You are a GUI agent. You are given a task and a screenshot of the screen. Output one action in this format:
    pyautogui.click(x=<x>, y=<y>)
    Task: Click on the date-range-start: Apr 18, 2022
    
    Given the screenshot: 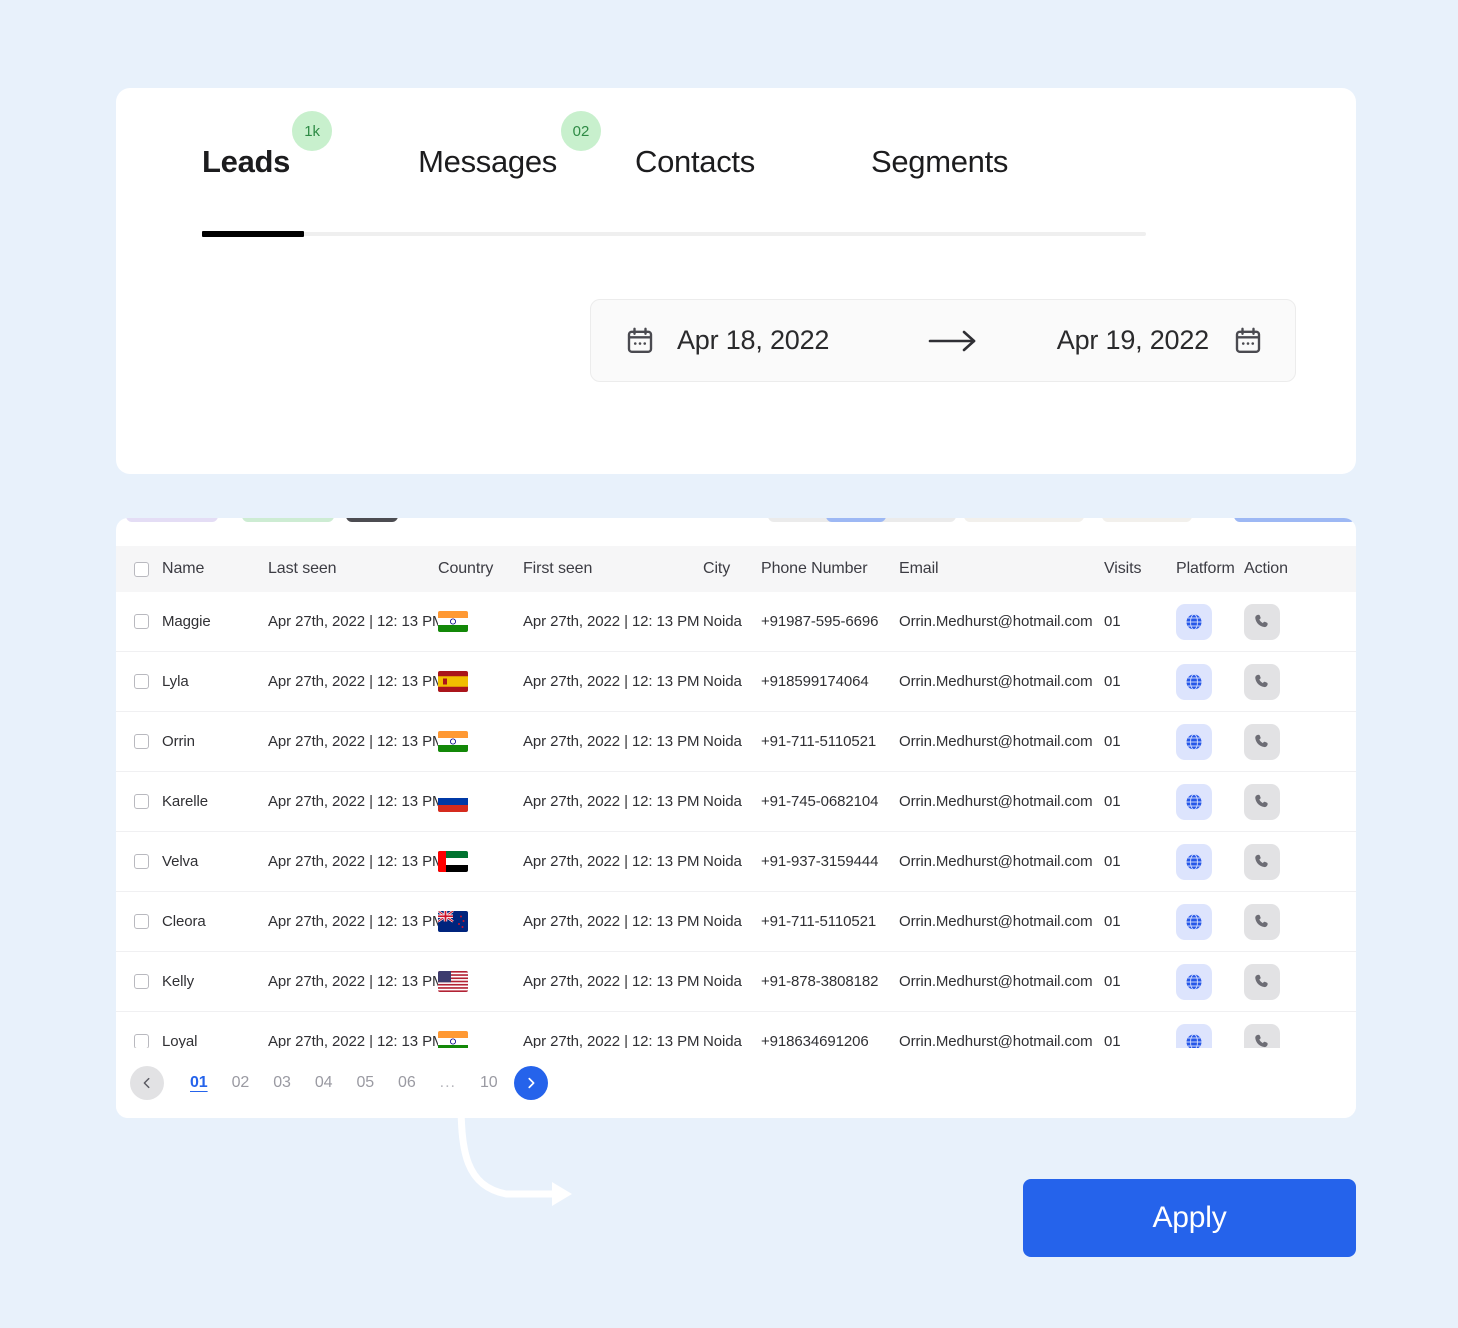 What is the action you would take?
    pyautogui.click(x=727, y=340)
    